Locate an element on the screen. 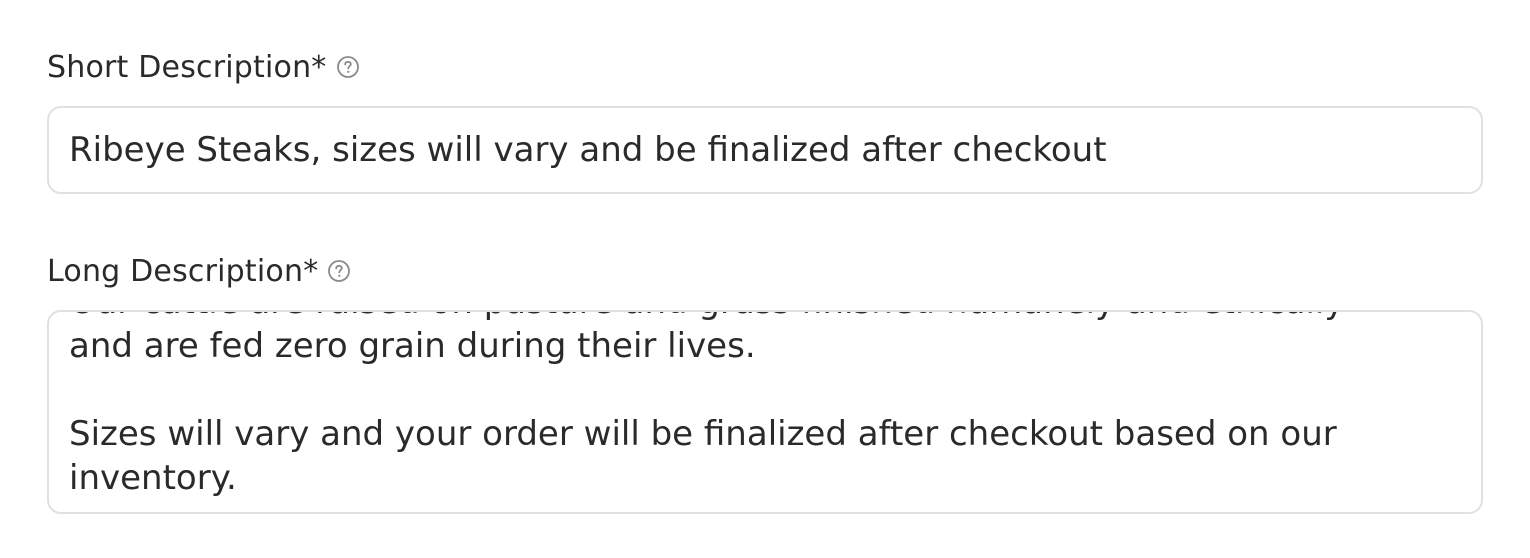  short-description-field is located at coordinates (765, 150).